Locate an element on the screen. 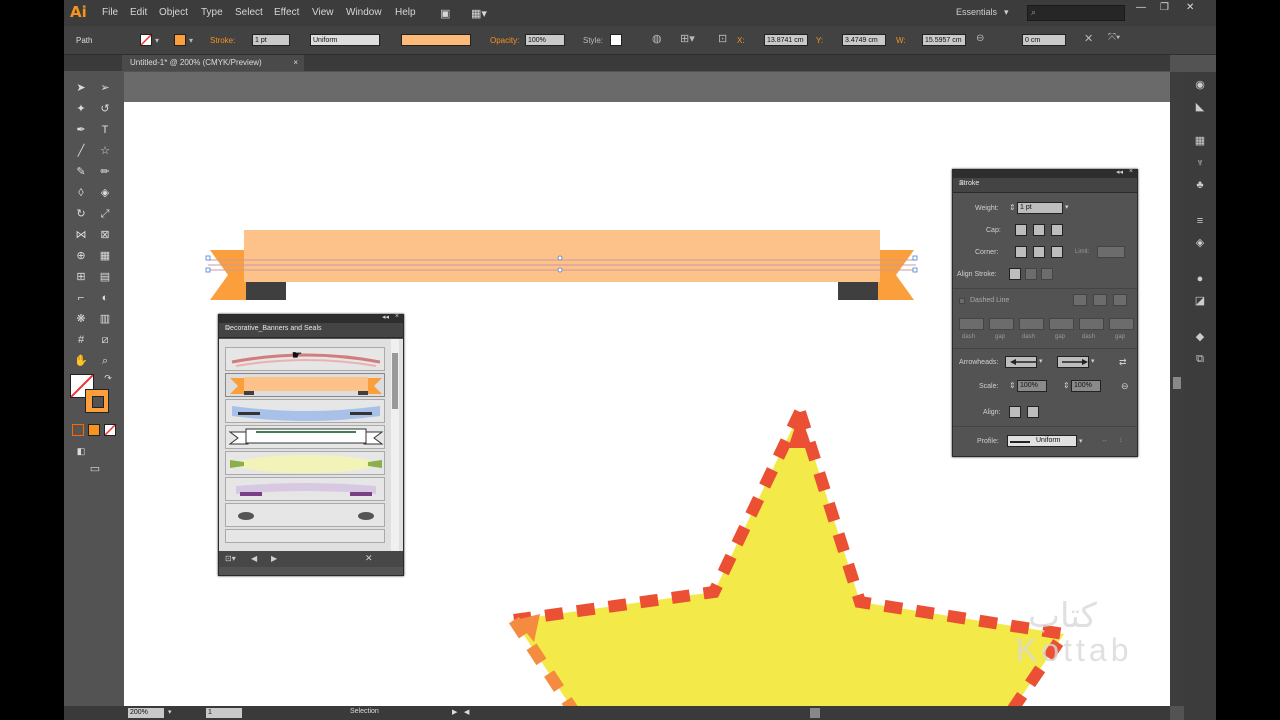  flip-across-icon: ↕ is located at coordinates (1121, 440).